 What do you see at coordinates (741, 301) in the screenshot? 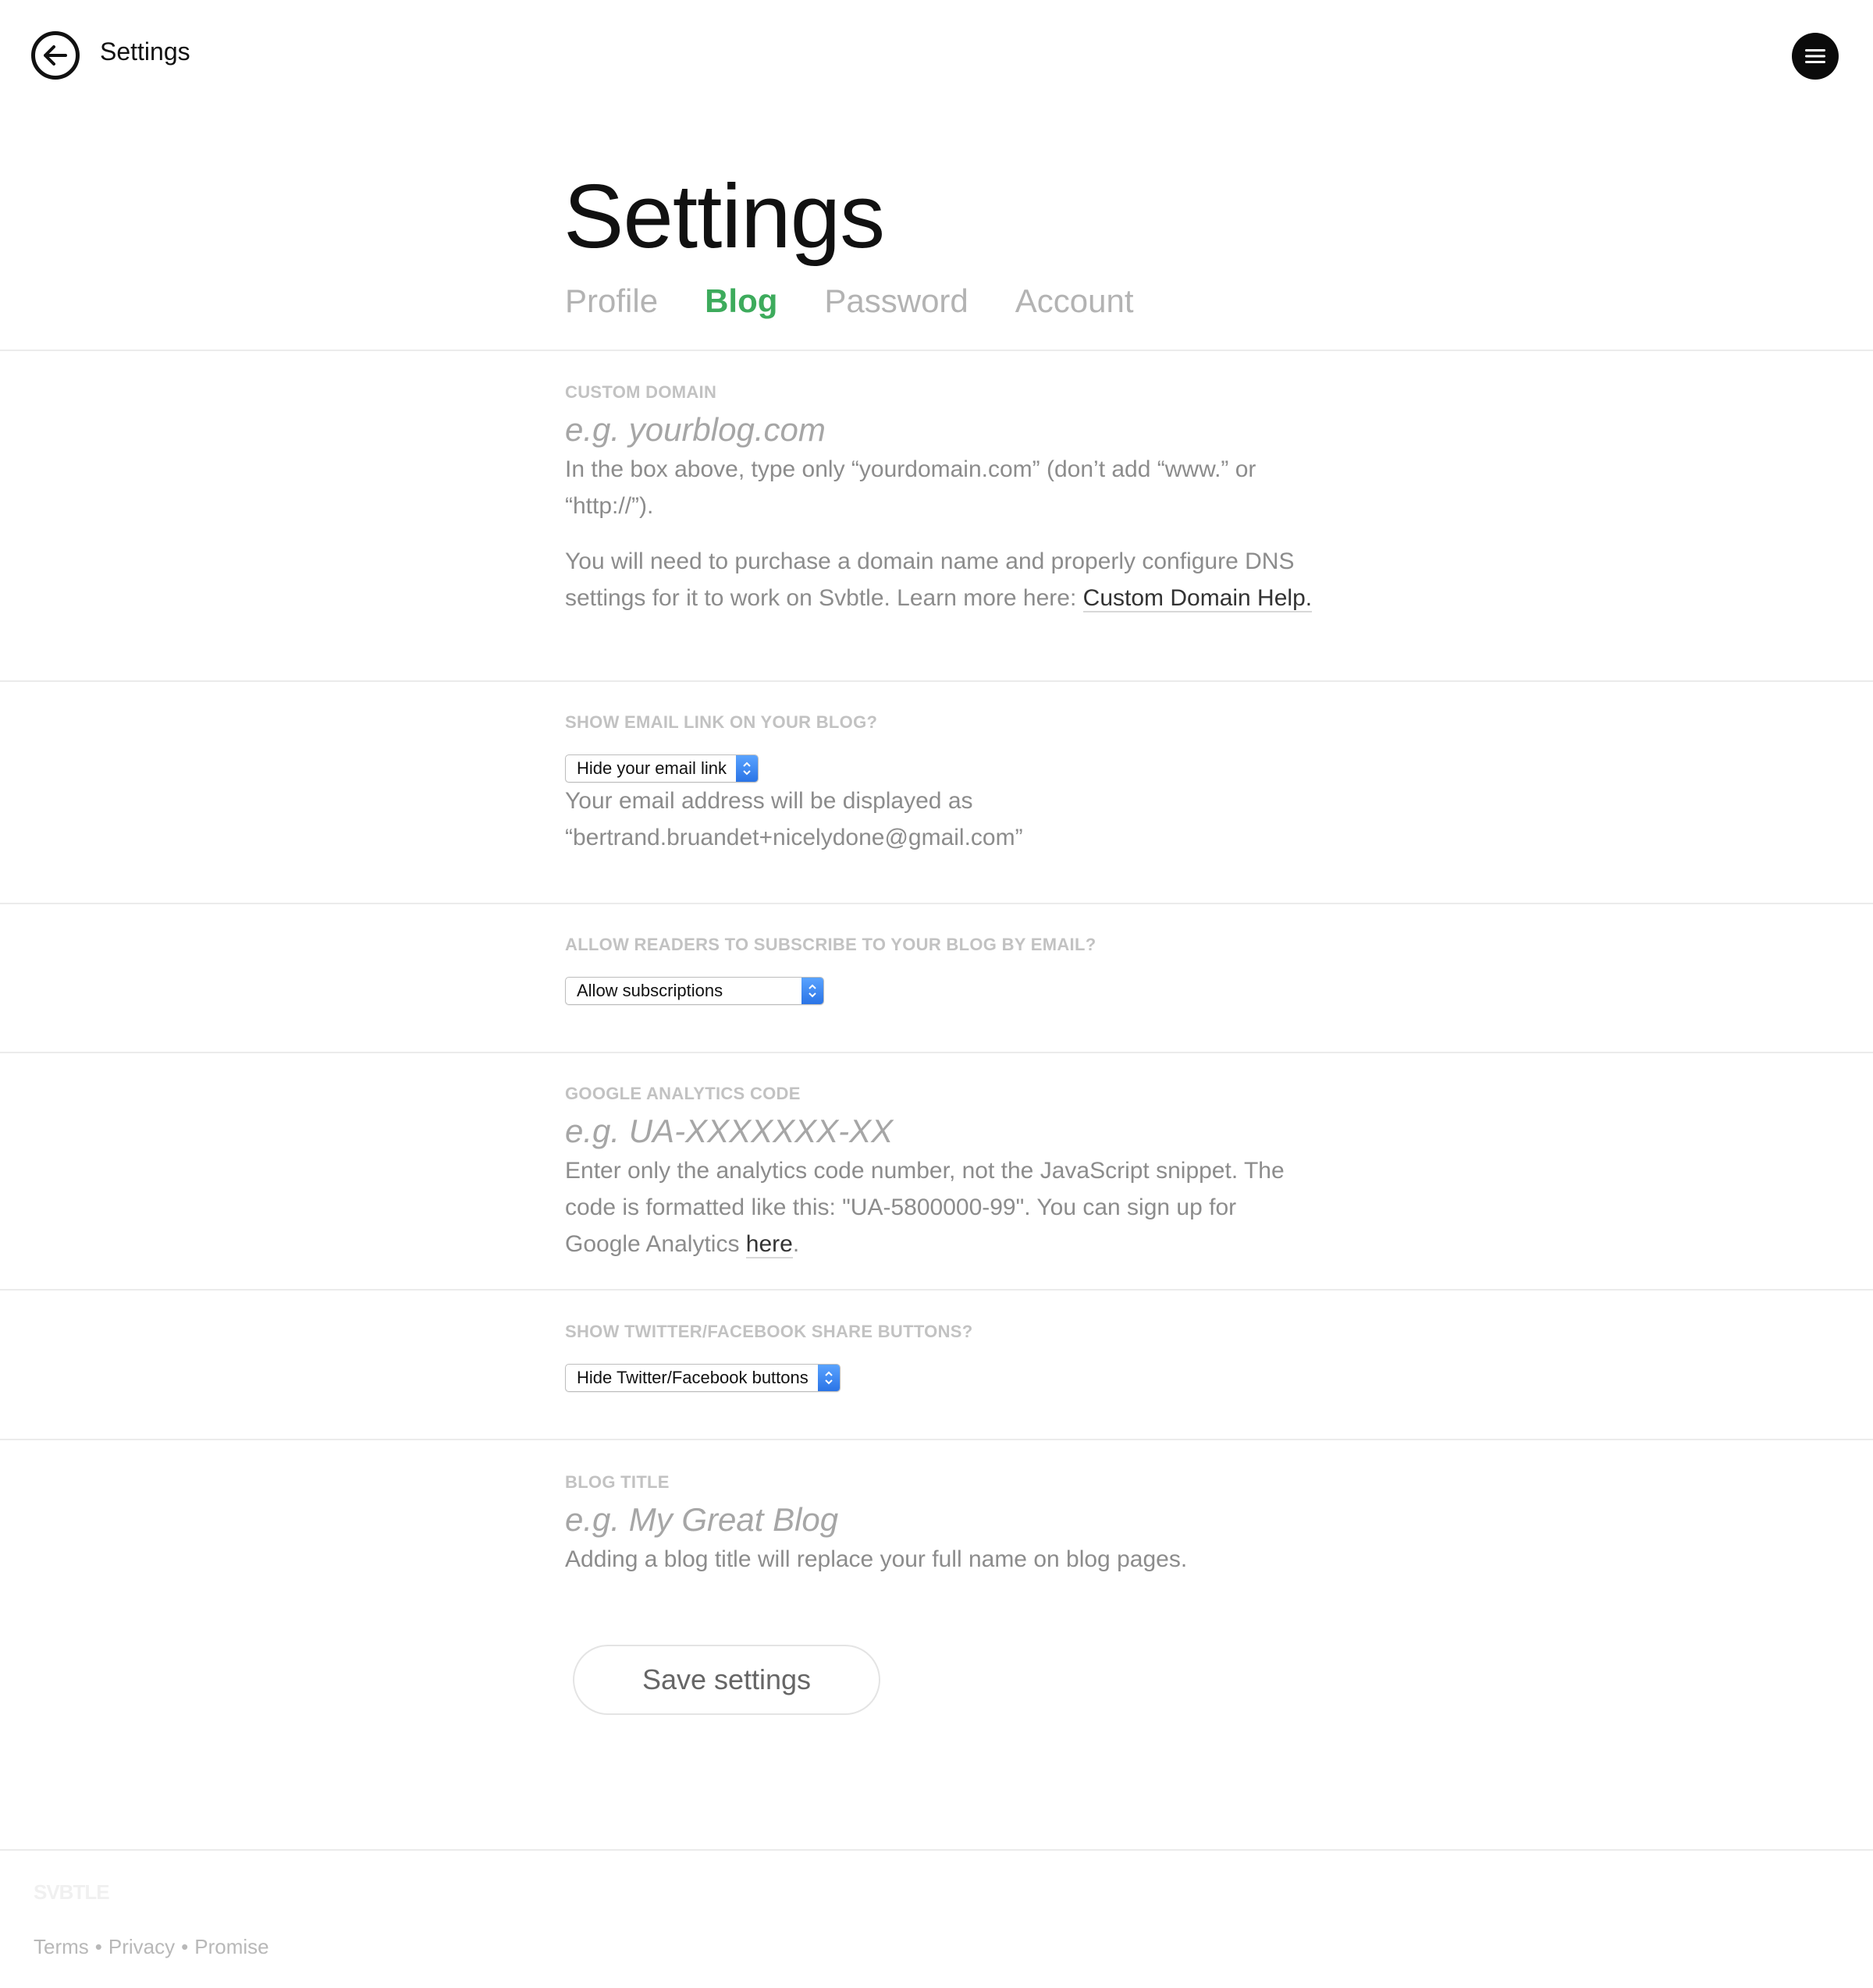
I see `tab-blog: Blog` at bounding box center [741, 301].